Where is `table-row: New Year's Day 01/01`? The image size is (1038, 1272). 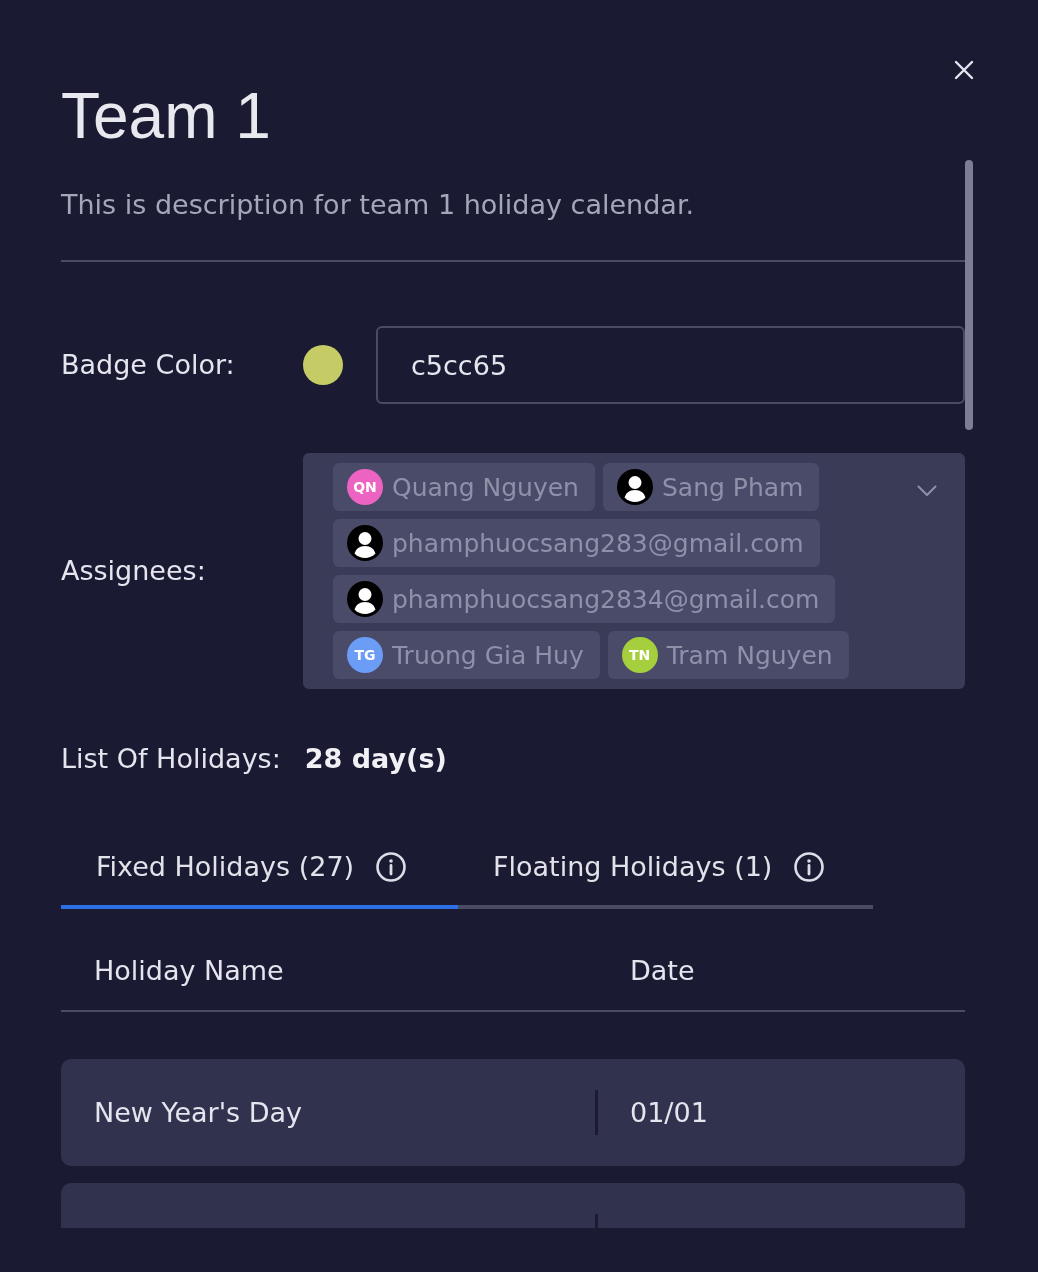 table-row: New Year's Day 01/01 is located at coordinates (513, 1112).